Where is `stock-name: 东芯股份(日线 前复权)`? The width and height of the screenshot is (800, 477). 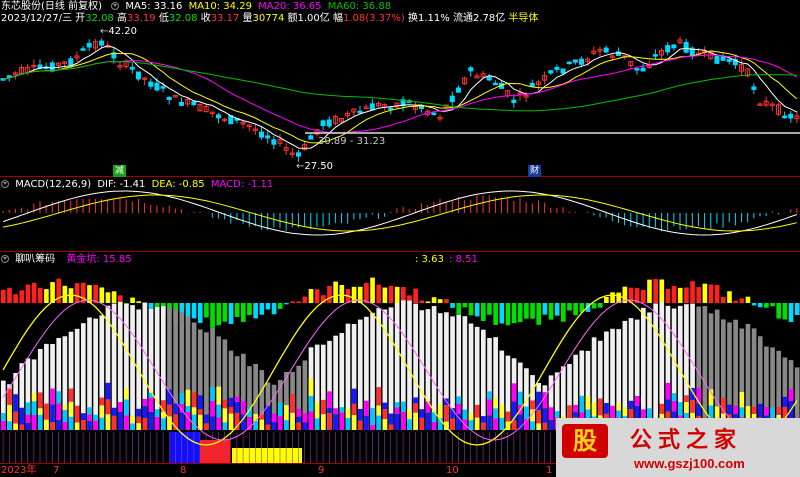
stock-name: 东芯股份(日线 前复权) is located at coordinates (51, 6).